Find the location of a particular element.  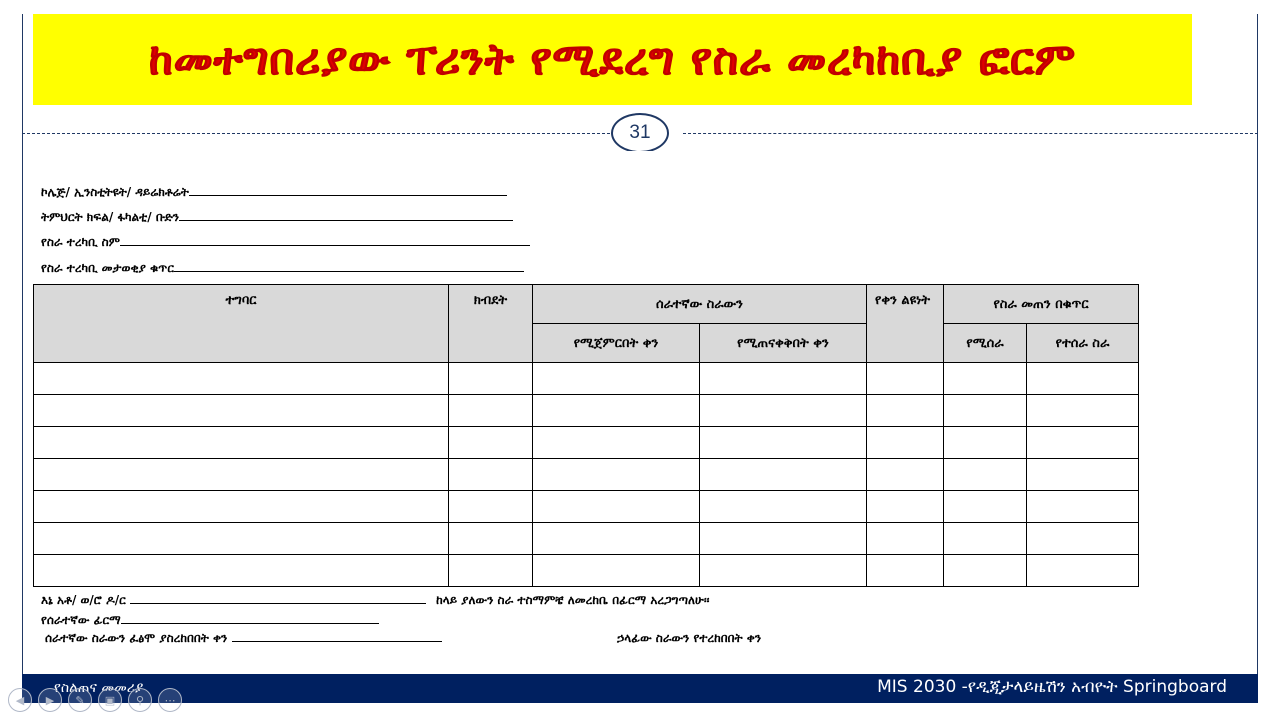

zoom-icon: ⚲ is located at coordinates (140, 700).